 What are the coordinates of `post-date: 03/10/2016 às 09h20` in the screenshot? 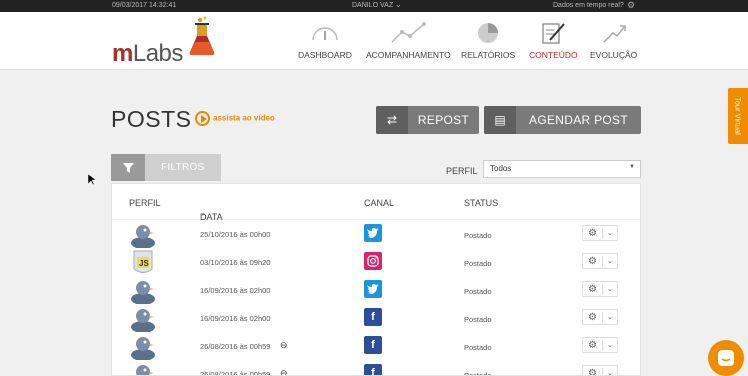 It's located at (235, 262).